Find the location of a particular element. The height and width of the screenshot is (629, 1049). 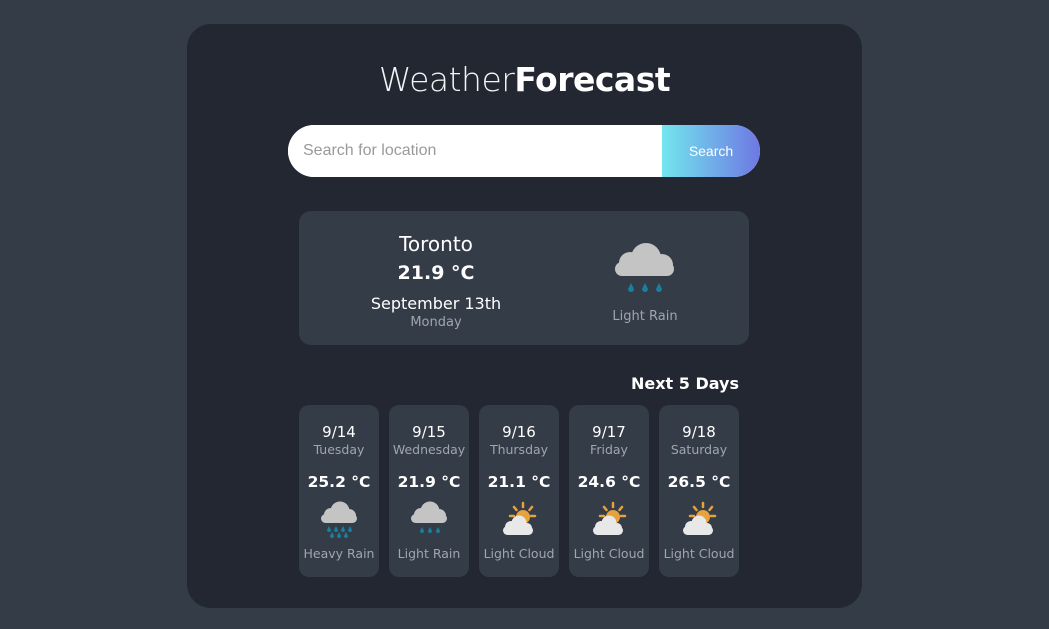

forecast-temperature: 26.5 °C is located at coordinates (699, 482).